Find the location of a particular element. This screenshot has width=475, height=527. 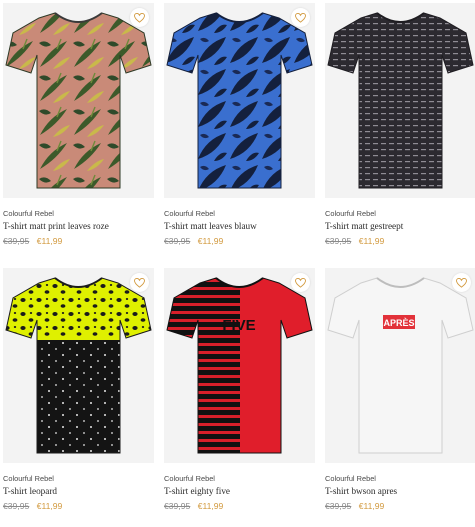

product-image: APRÈS is located at coordinates (400, 365).